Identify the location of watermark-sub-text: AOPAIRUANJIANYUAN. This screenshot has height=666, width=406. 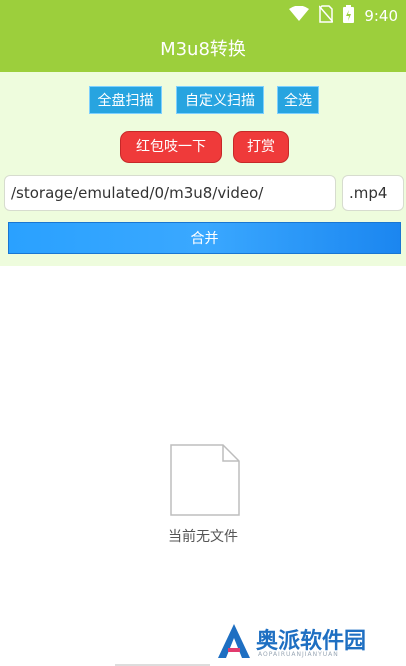
(298, 654).